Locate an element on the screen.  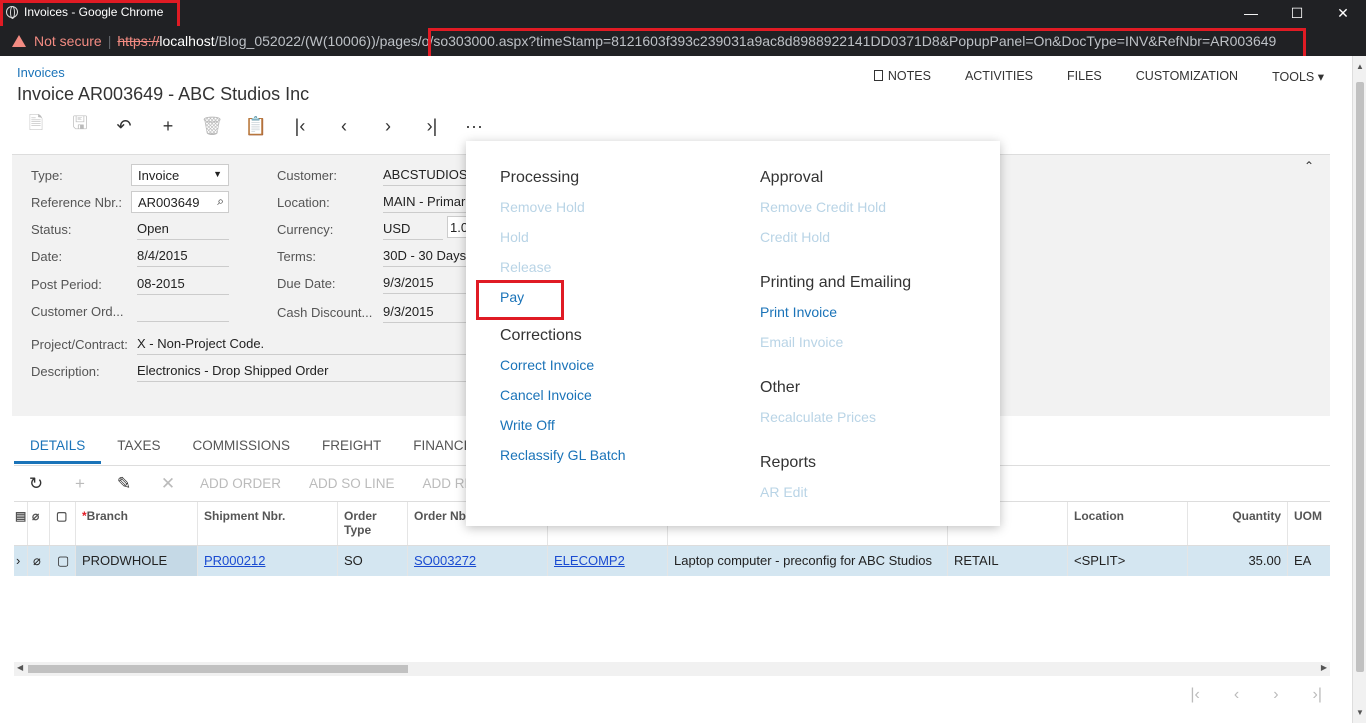
currency-label: Currency: is located at coordinates (305, 229).